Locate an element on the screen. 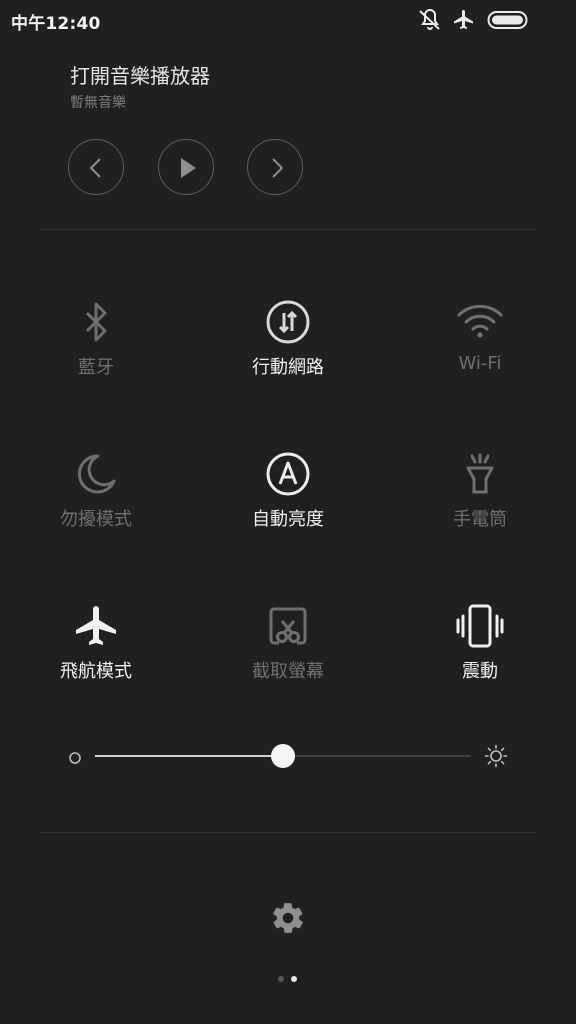 This screenshot has width=576, height=1024. wifi-icon is located at coordinates (480, 321).